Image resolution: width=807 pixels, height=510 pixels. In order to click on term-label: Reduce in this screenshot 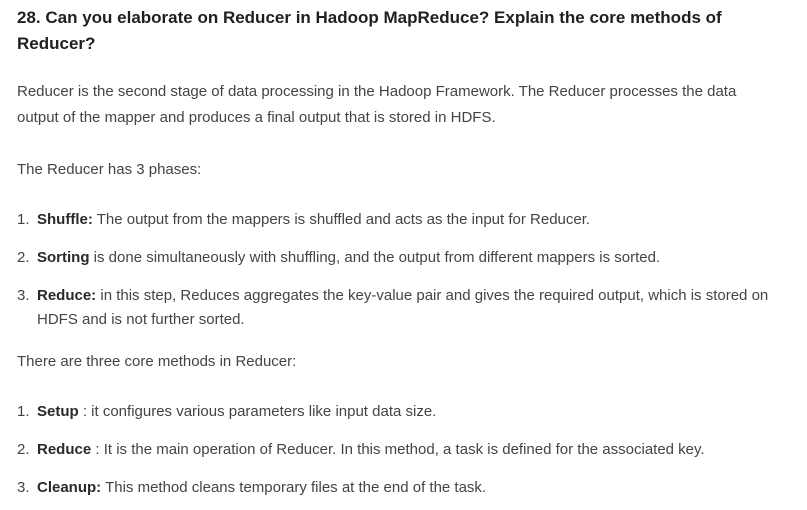, I will do `click(64, 449)`.